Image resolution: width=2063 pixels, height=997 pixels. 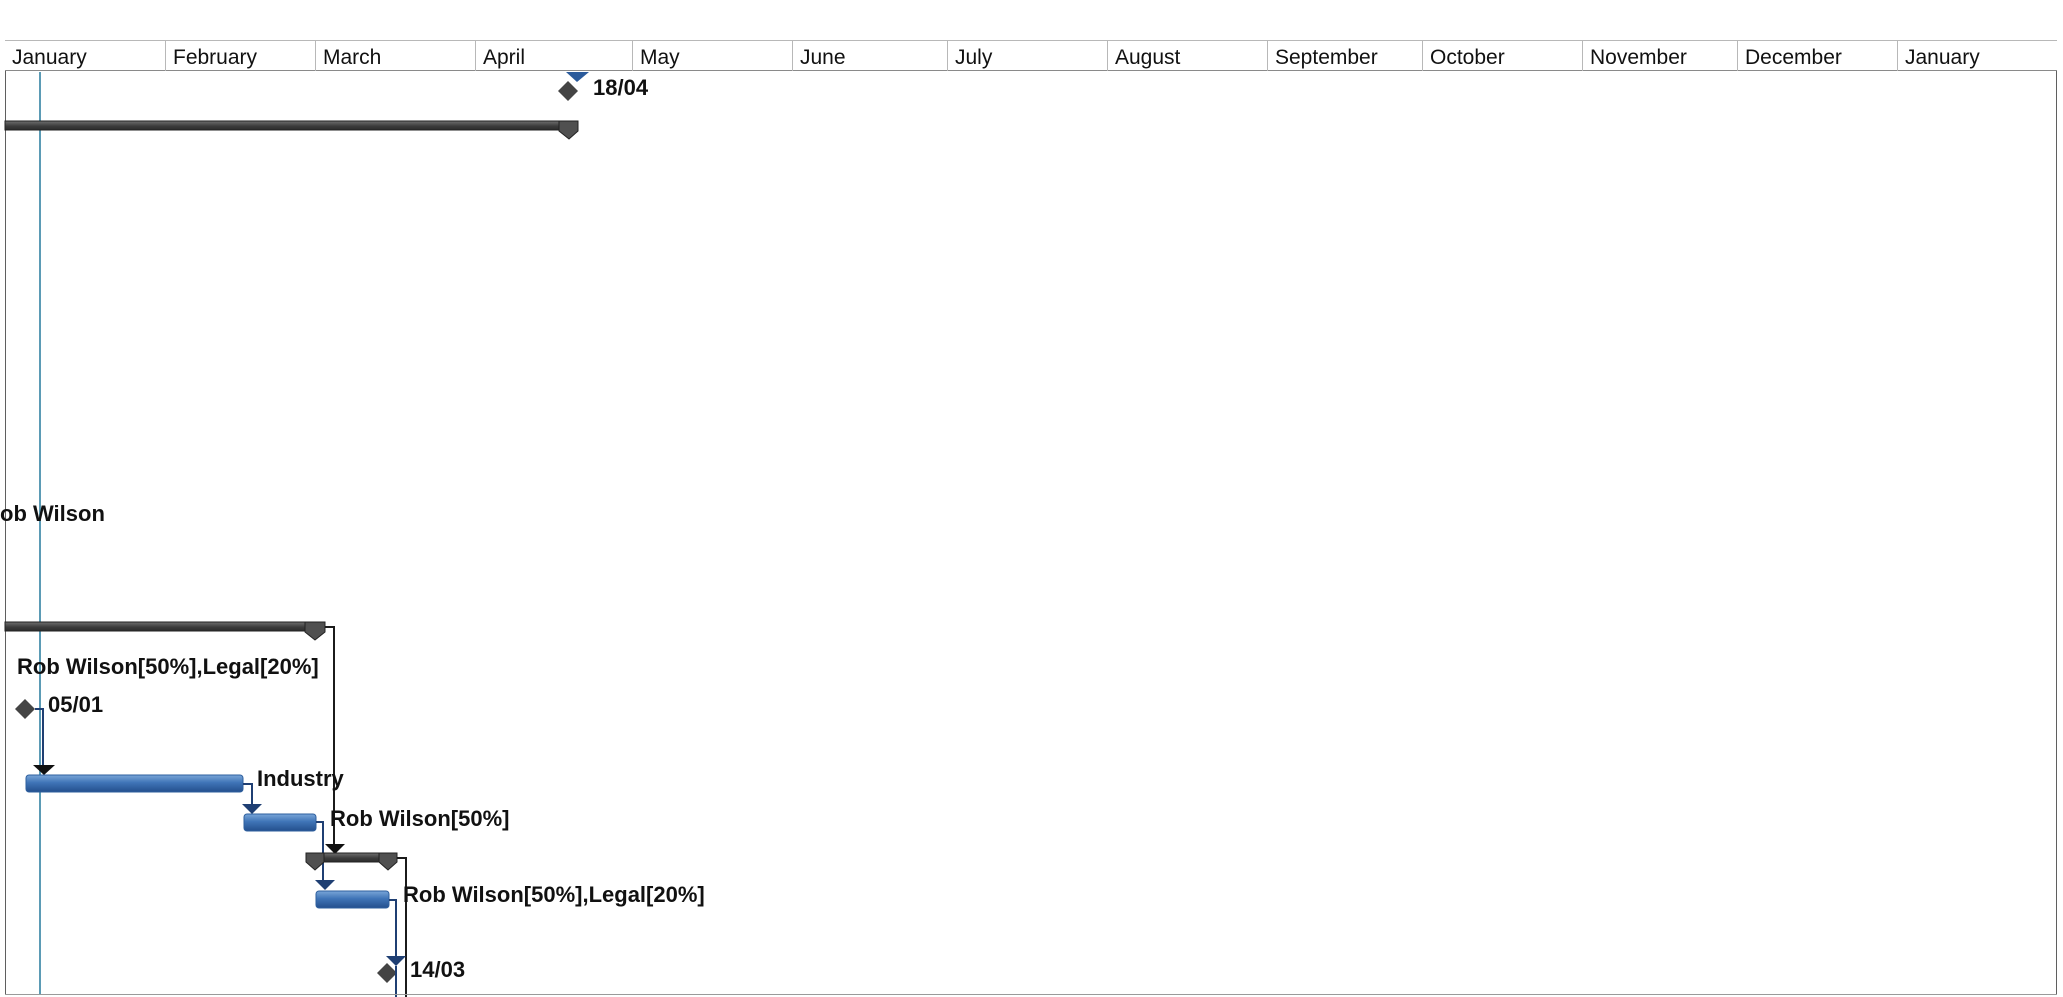 What do you see at coordinates (393, 929) in the screenshot?
I see `rob-legal-link-line` at bounding box center [393, 929].